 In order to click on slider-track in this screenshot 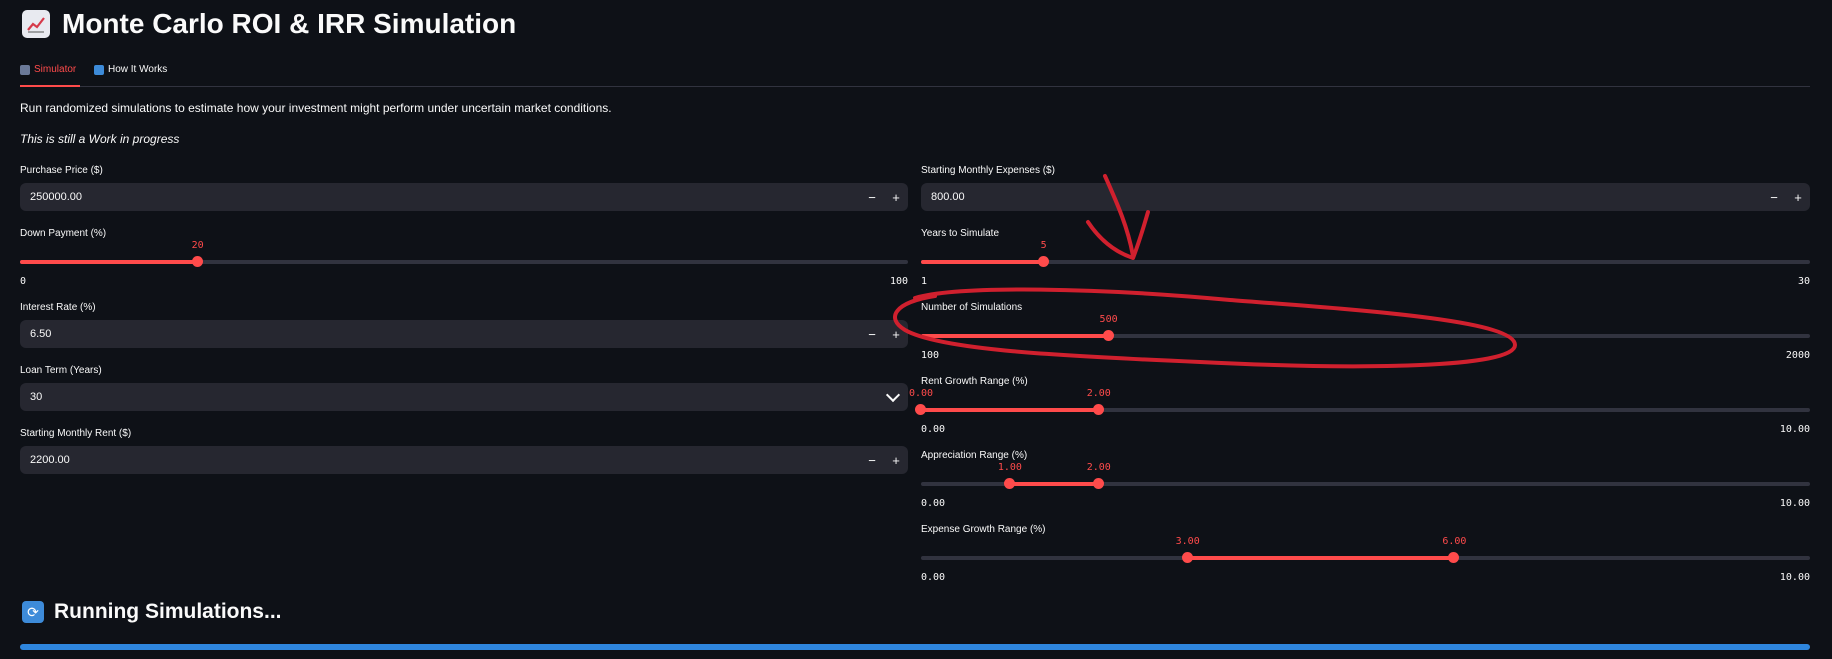, I will do `click(1365, 262)`.